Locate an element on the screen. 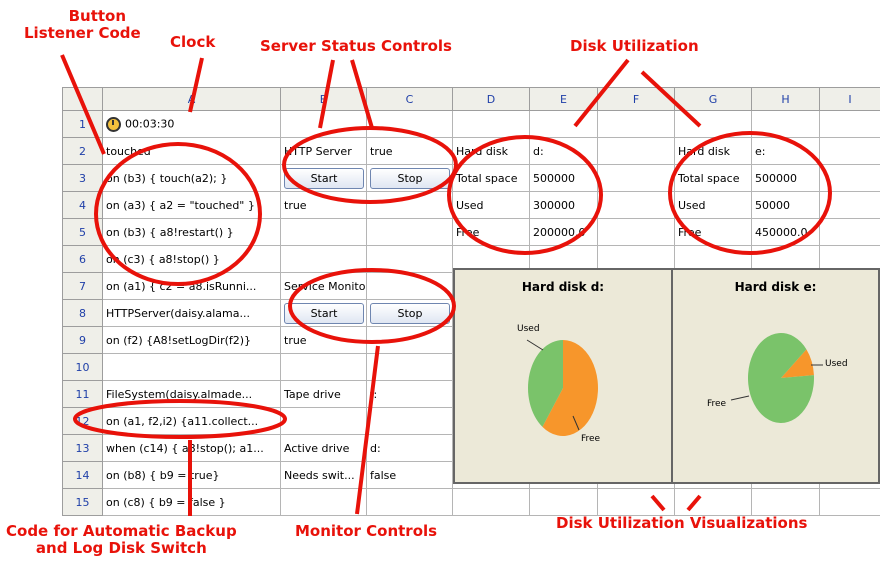  cell-e2: d: is located at coordinates (563, 151).